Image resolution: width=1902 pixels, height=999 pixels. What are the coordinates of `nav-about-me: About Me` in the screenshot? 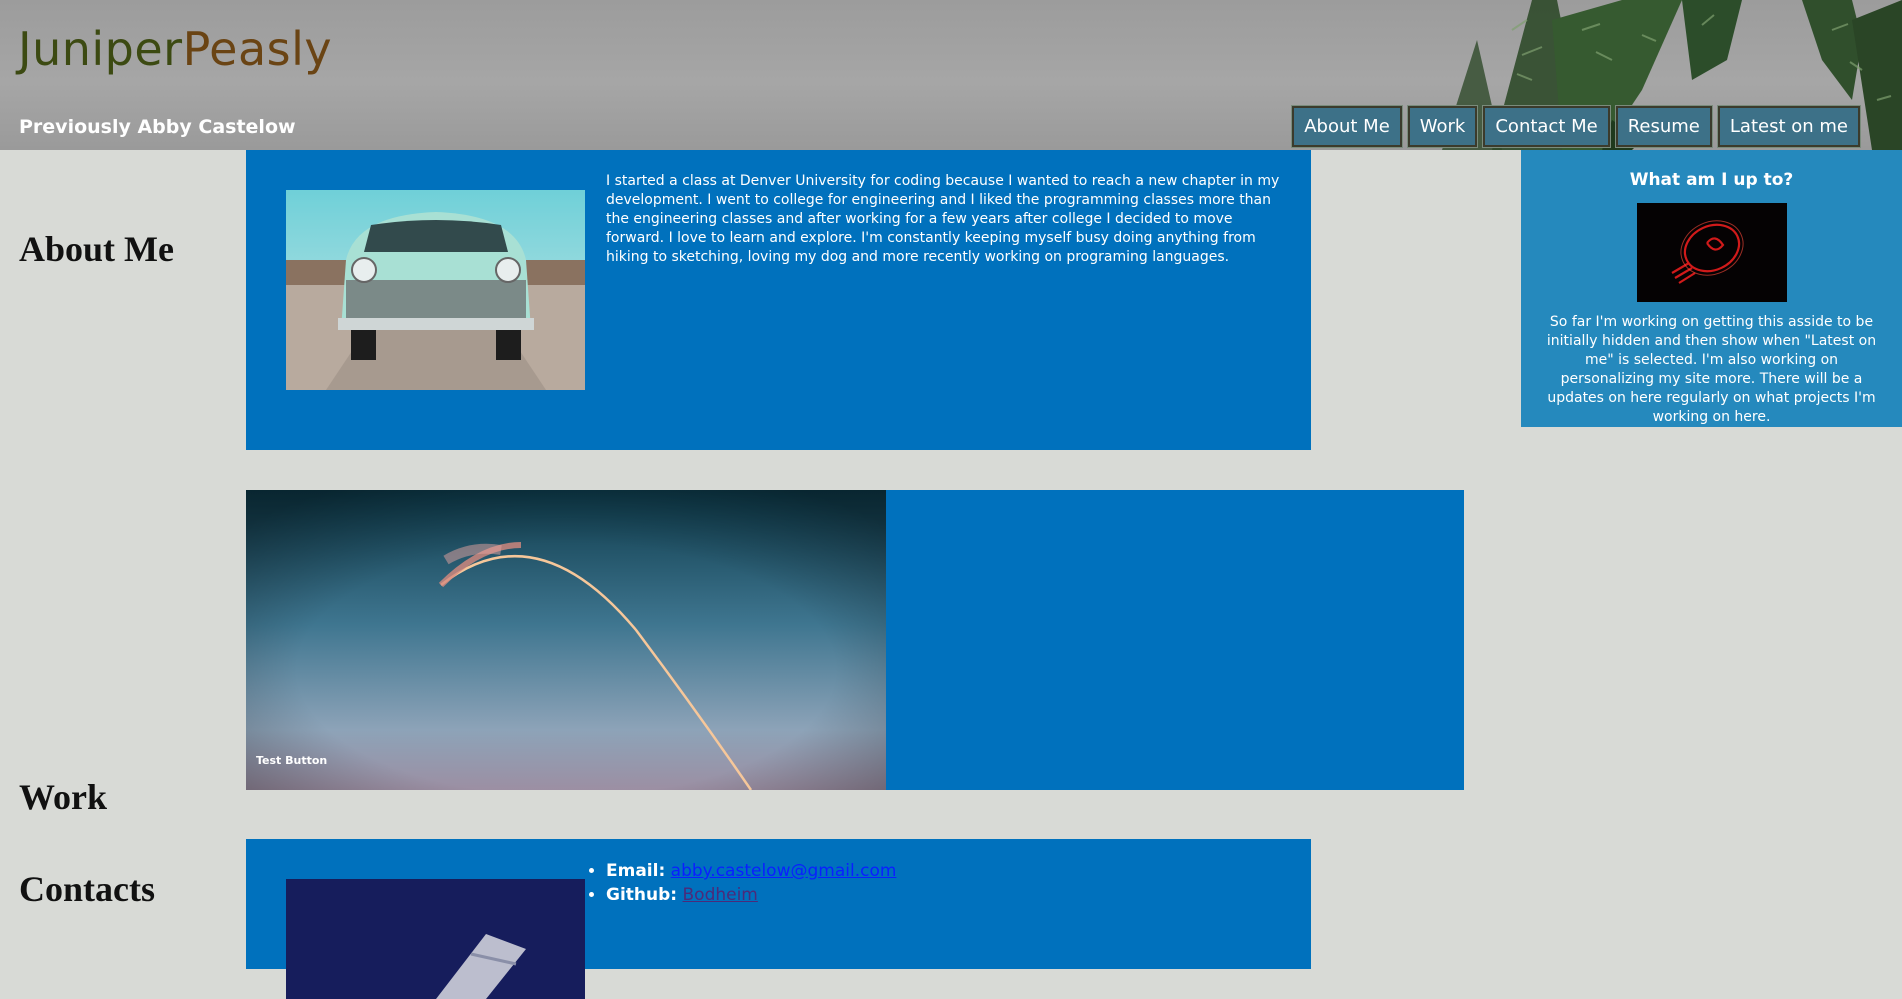 It's located at (1347, 126).